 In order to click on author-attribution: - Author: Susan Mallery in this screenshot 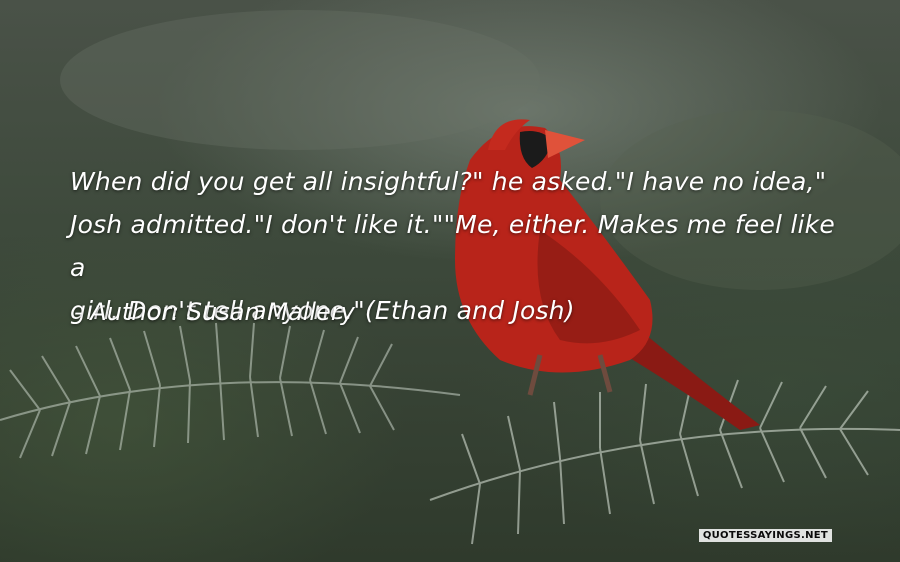, I will do `click(214, 312)`.